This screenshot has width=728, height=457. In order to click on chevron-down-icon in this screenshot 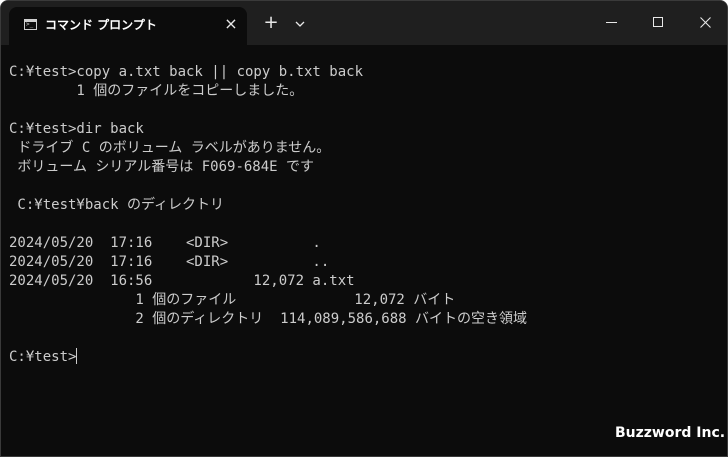, I will do `click(300, 23)`.